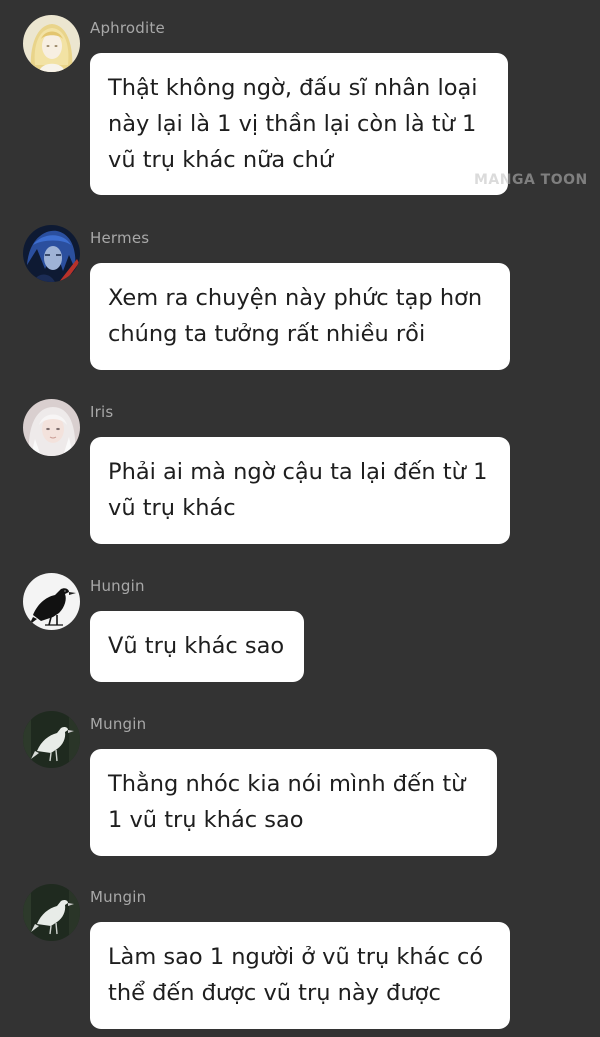  Describe the element at coordinates (51, 601) in the screenshot. I see `raven-avatar-icon` at that location.